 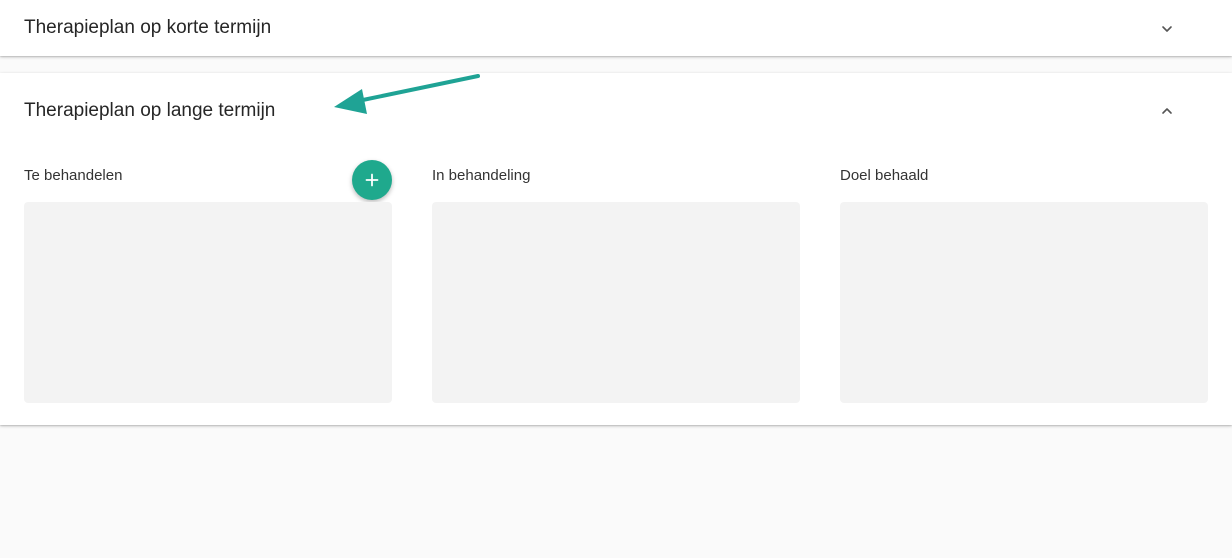 I want to click on column-te-behandelen: Te behandelen, so click(x=208, y=282).